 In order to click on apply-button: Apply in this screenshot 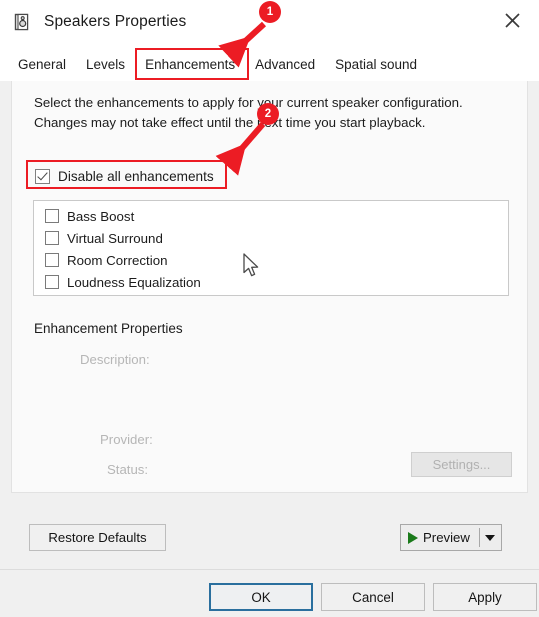, I will do `click(485, 597)`.